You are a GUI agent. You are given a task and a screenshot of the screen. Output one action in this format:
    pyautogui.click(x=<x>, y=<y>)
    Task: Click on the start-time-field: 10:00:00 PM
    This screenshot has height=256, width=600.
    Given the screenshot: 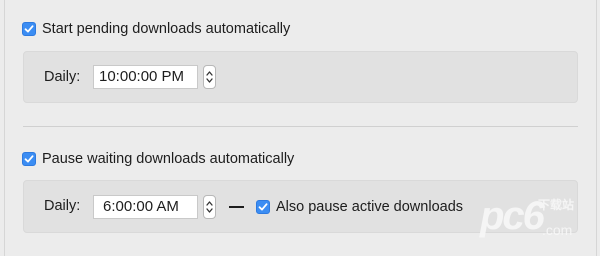 What is the action you would take?
    pyautogui.click(x=145, y=77)
    